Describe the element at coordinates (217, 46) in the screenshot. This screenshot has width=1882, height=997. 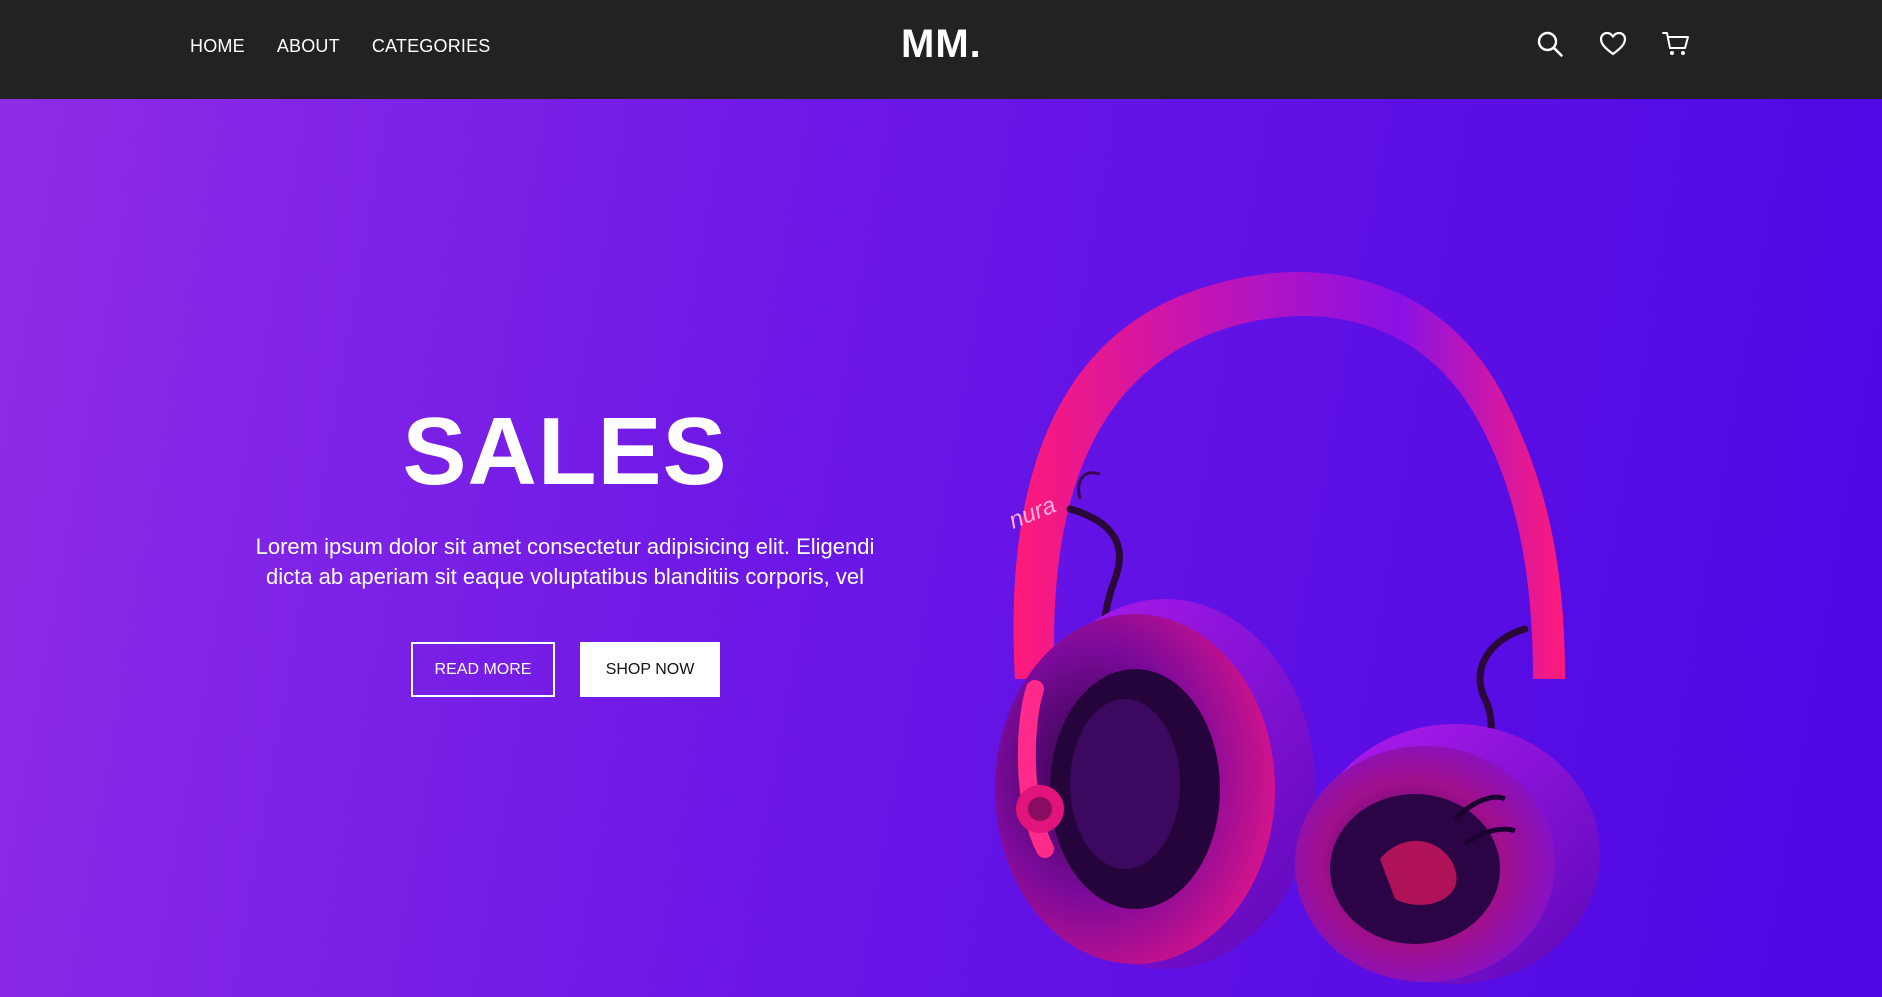
I see `nav-link-home: HOME` at that location.